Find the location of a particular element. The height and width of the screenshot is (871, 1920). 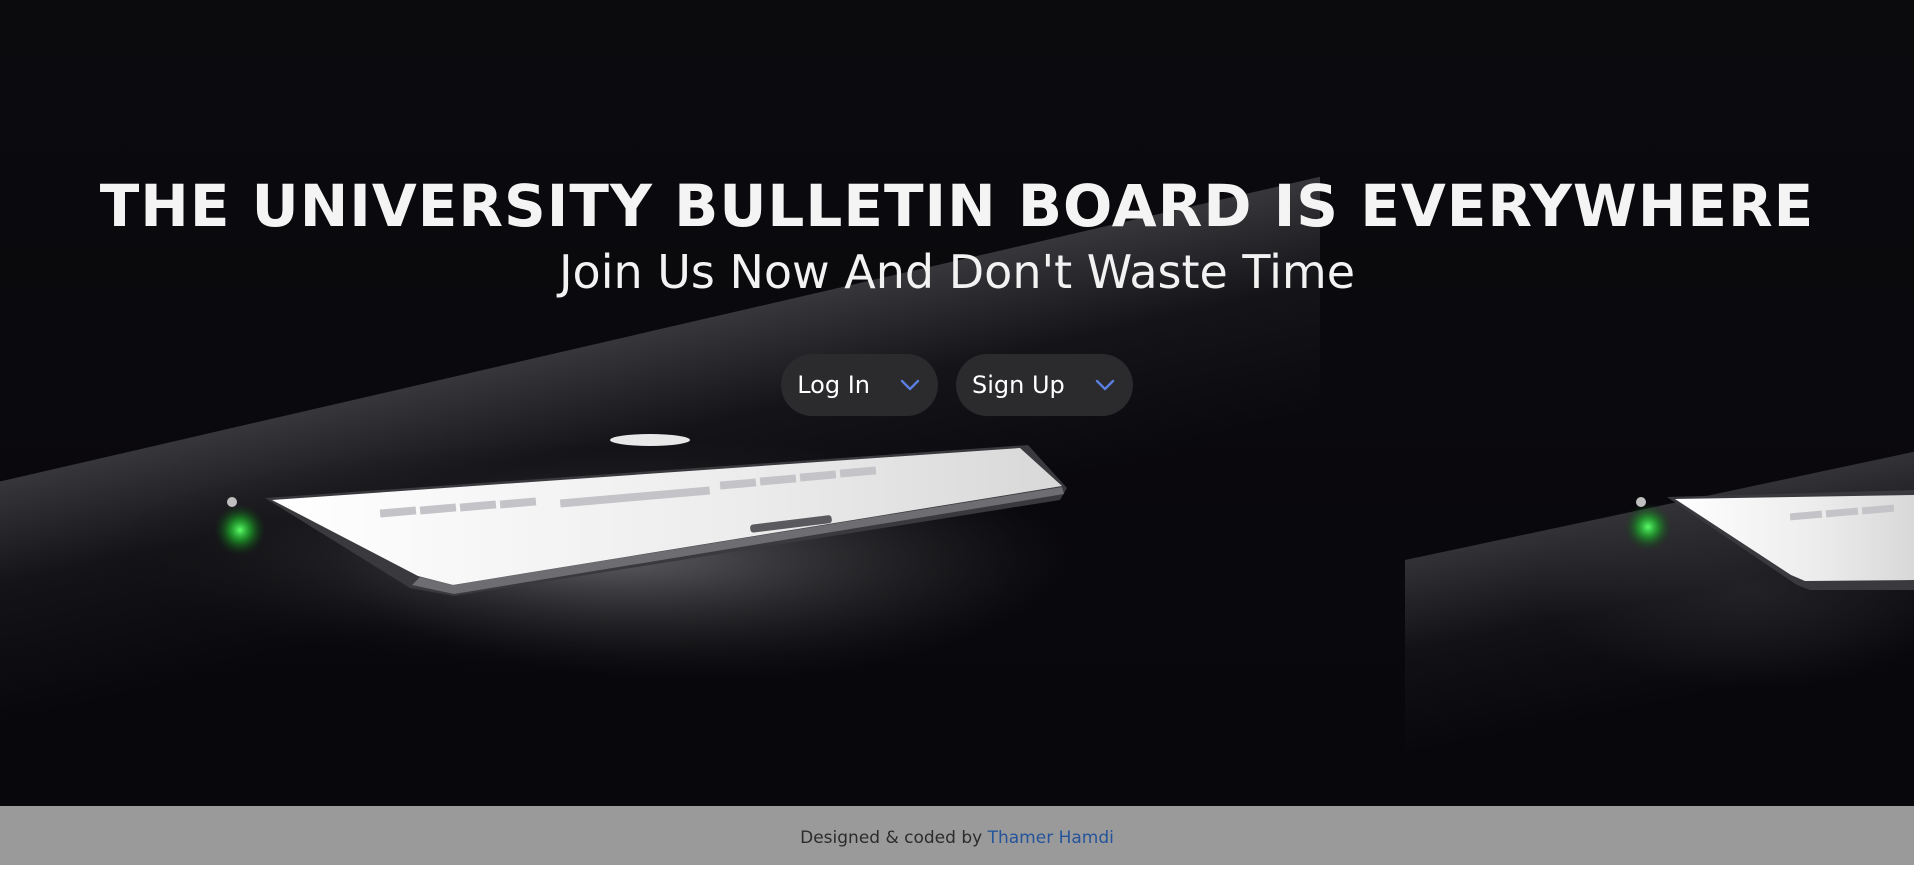

signup-label: Sign Up is located at coordinates (1018, 385).